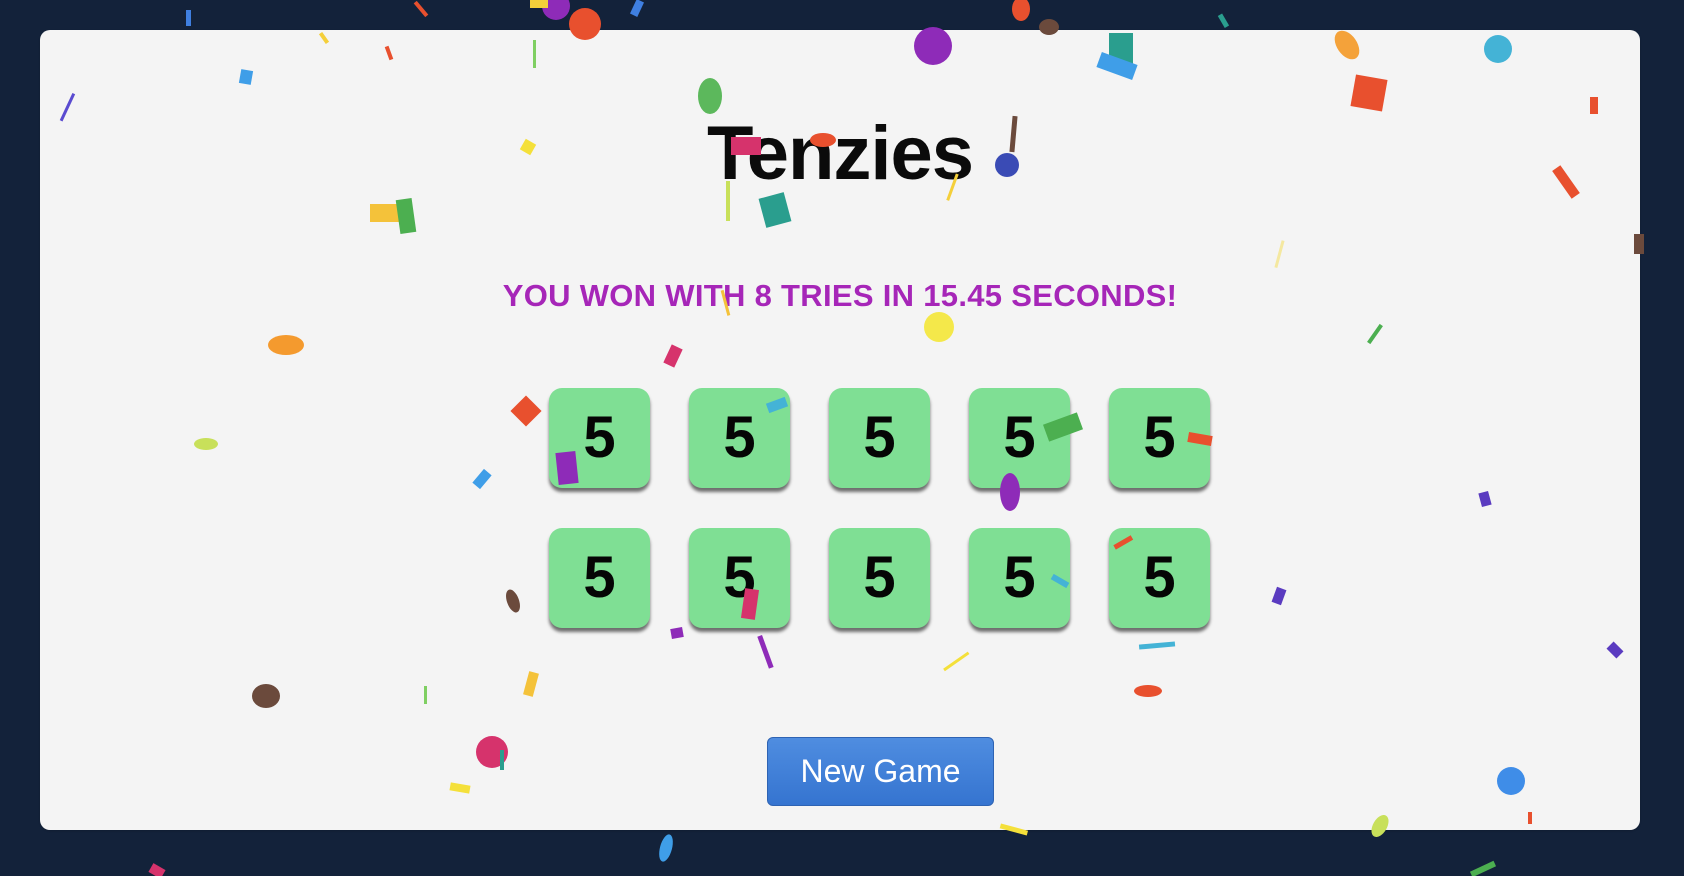 This screenshot has width=1684, height=876. Describe the element at coordinates (739, 578) in the screenshot. I see `die-7: 5` at that location.